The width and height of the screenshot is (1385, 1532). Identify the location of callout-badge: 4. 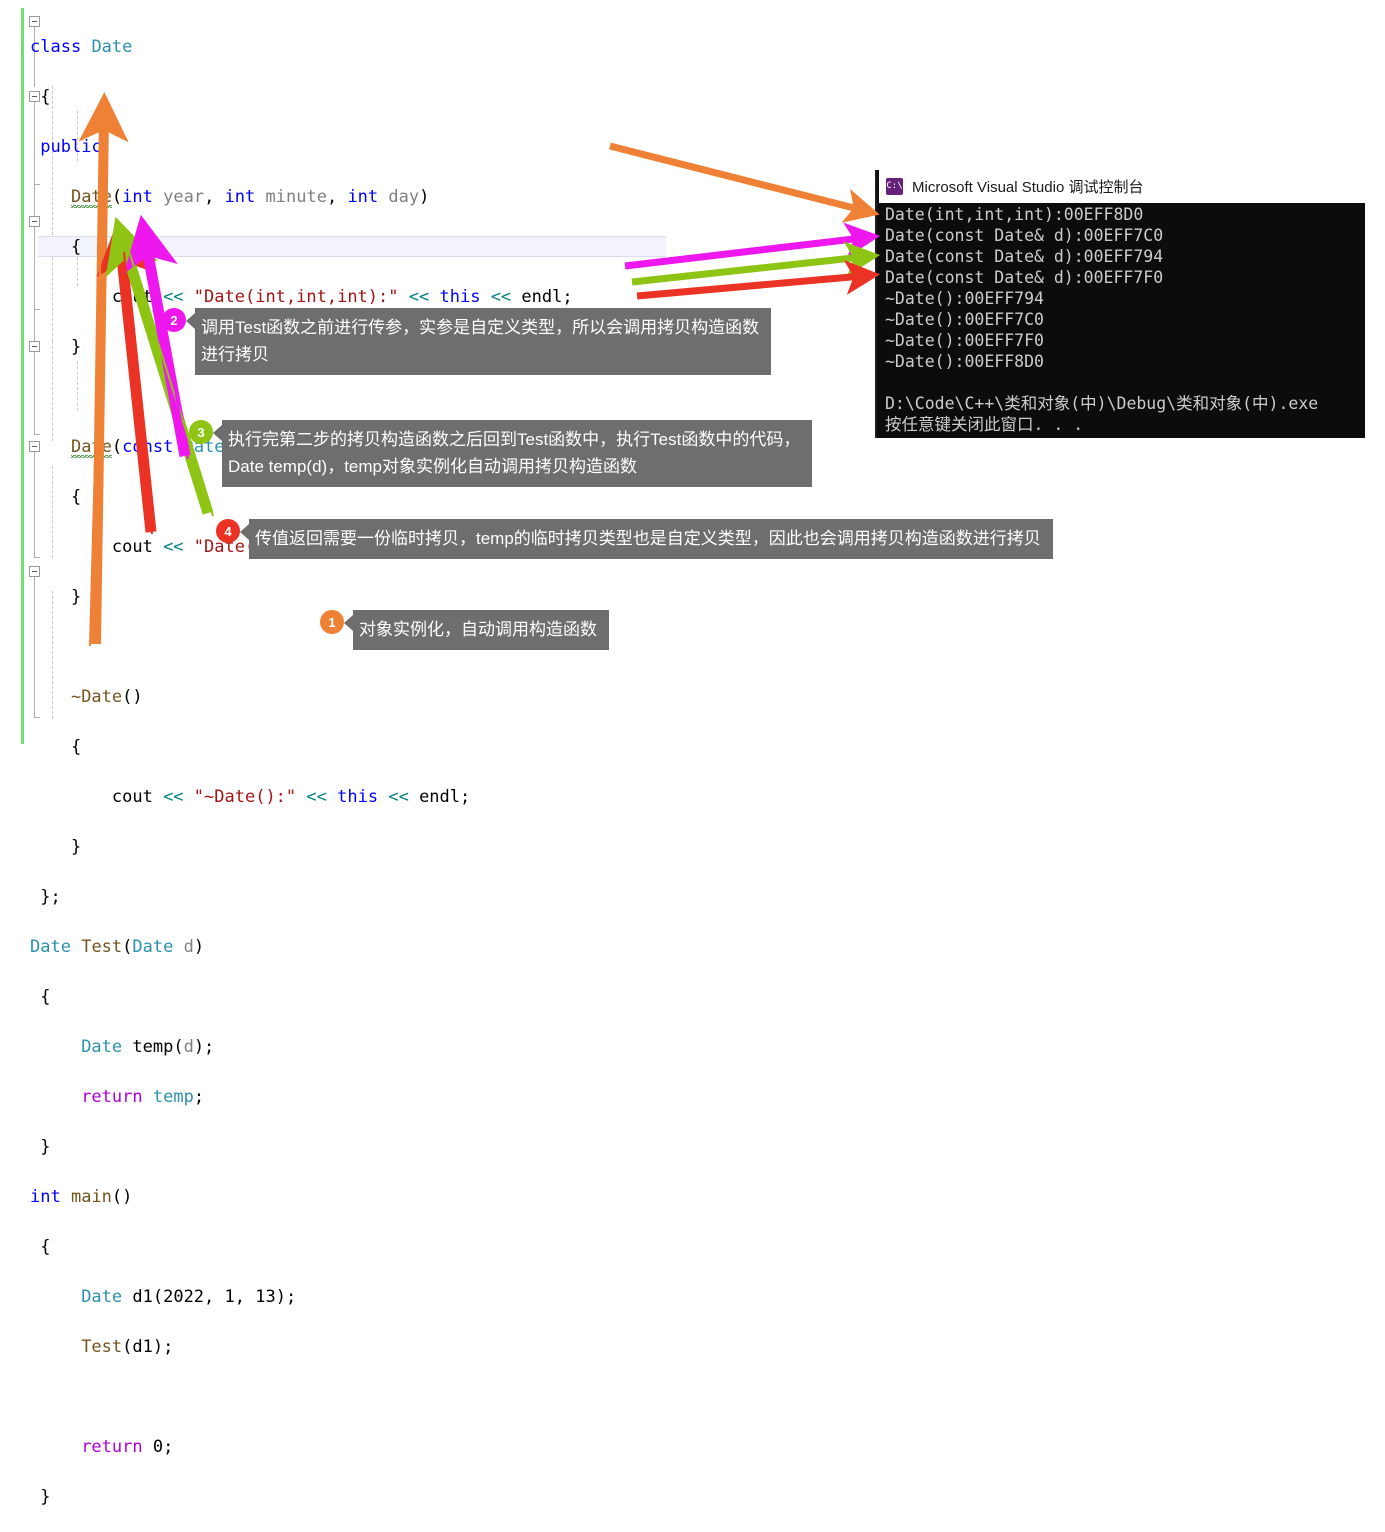
(228, 531).